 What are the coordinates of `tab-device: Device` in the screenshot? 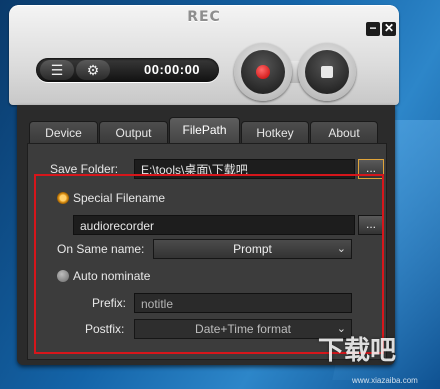 It's located at (63, 132).